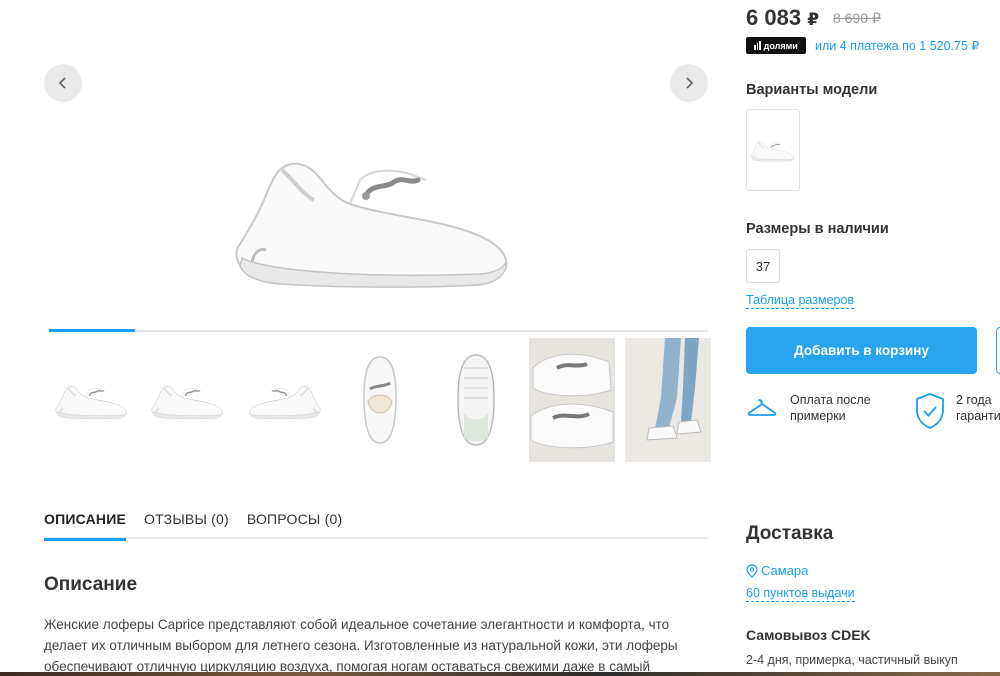 This screenshot has width=1000, height=676. What do you see at coordinates (974, 400) in the screenshot?
I see `feature-2-line-1: 2 года` at bounding box center [974, 400].